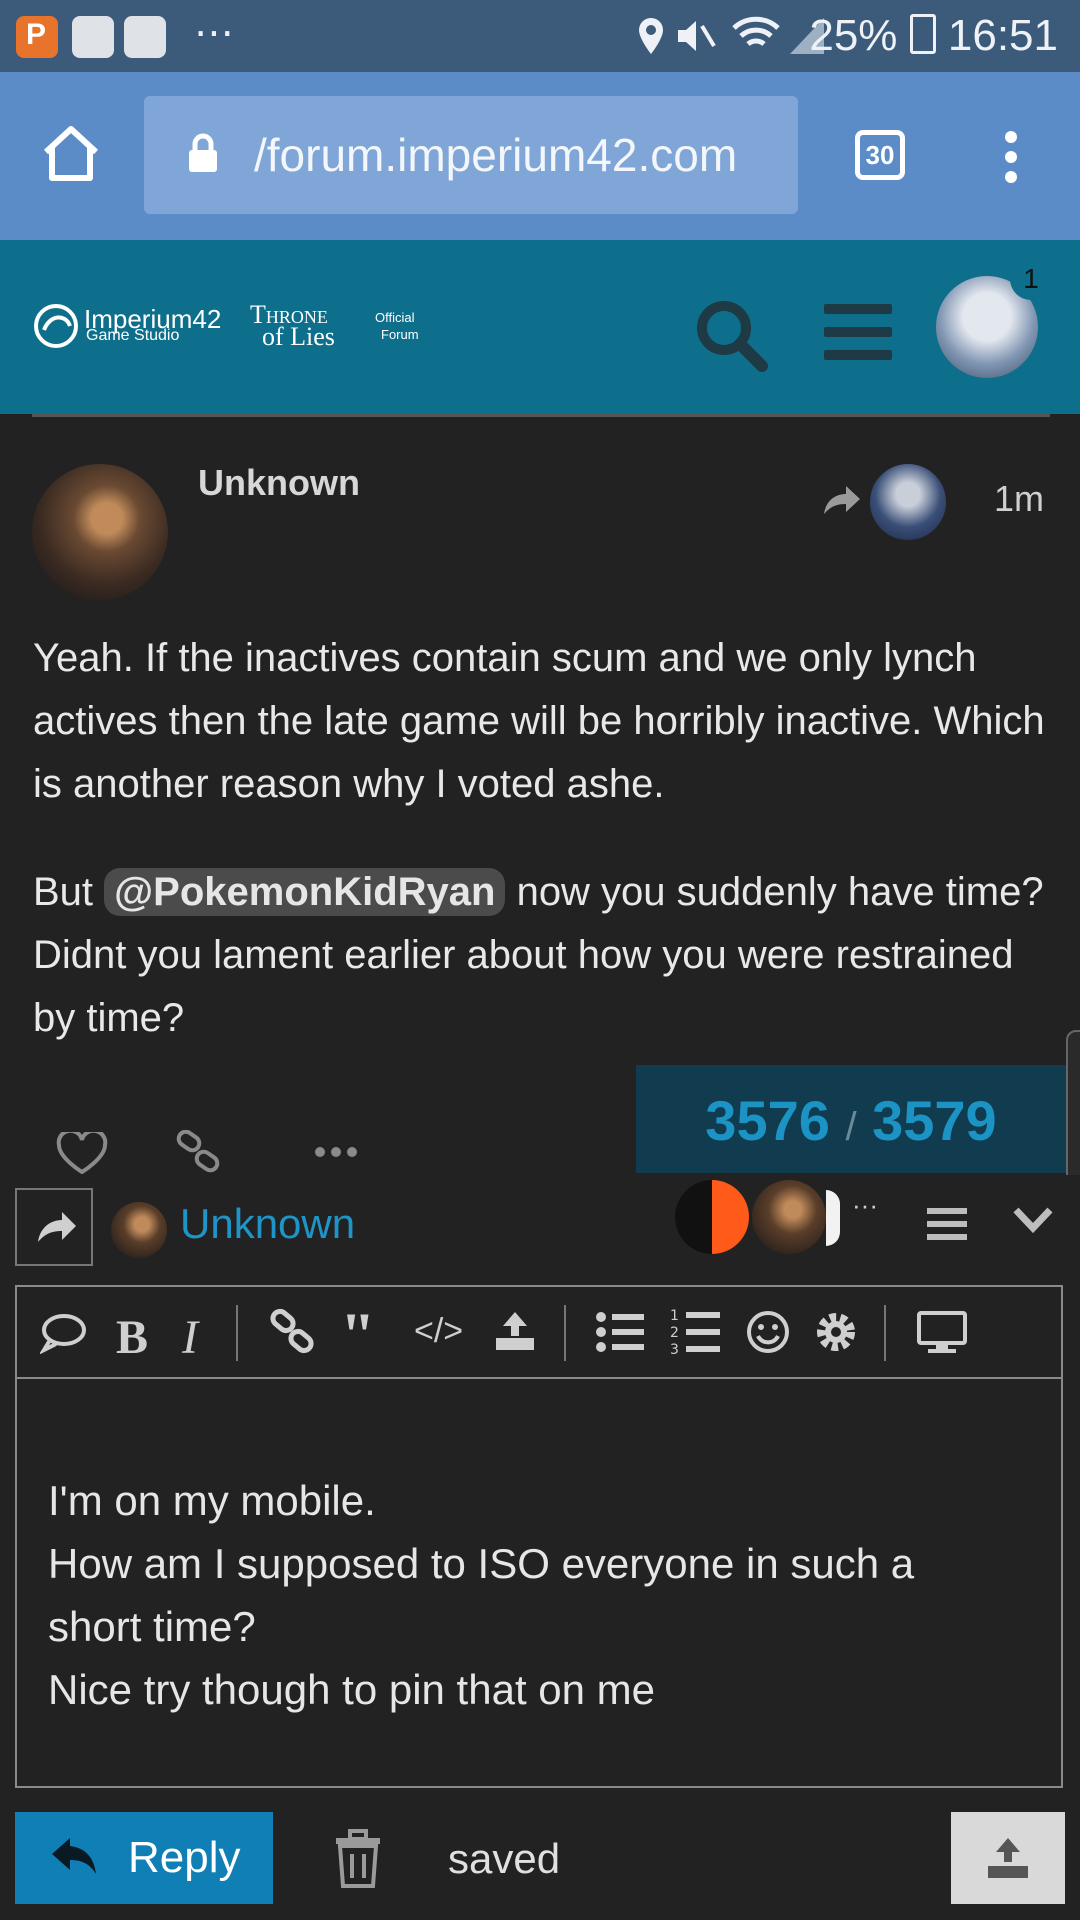  Describe the element at coordinates (82, 1153) in the screenshot. I see `like-heart-icon` at that location.